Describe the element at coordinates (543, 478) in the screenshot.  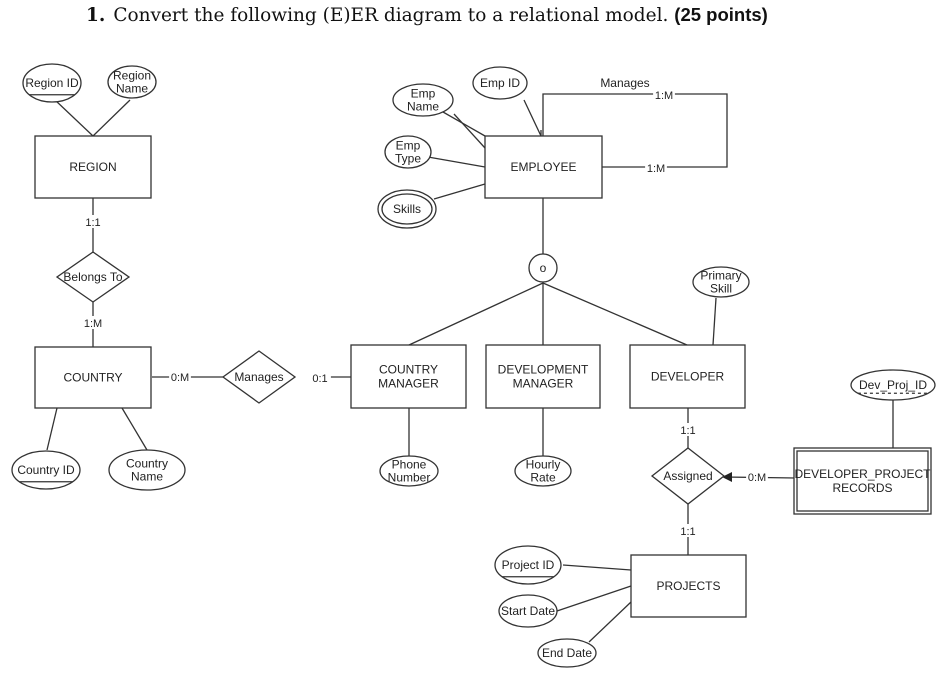
I see `attribute-label: Rate` at that location.